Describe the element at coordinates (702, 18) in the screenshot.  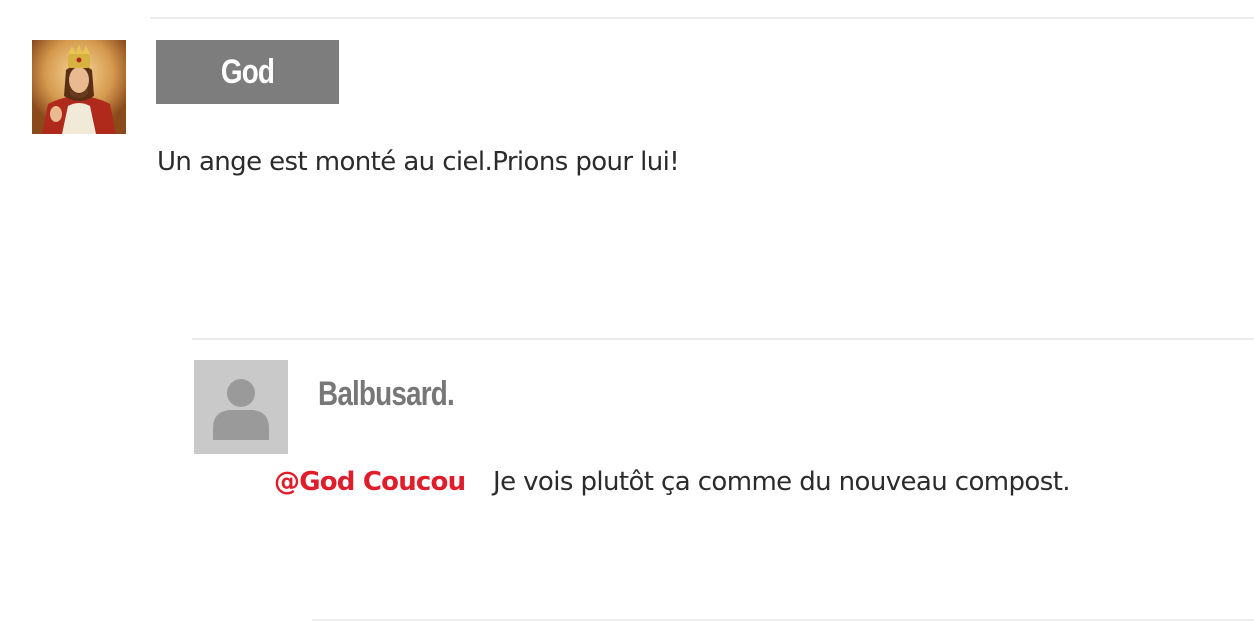
I see `comment-divider-top` at that location.